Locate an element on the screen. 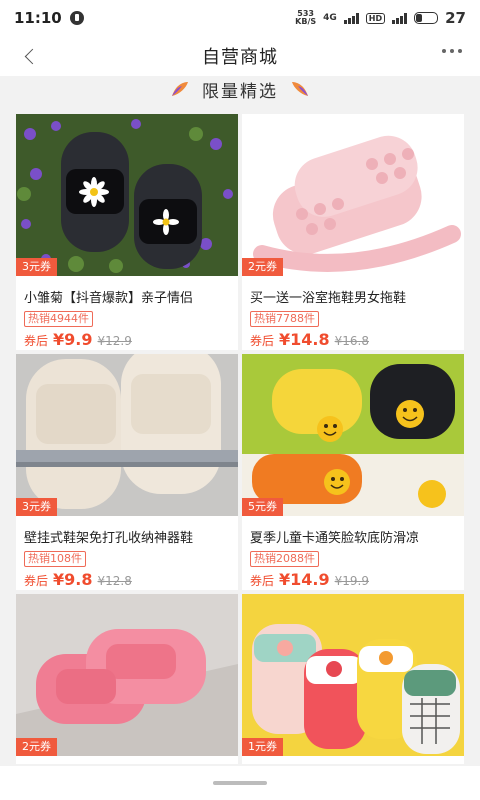 Image resolution: width=480 pixels, height=800 pixels. price-row: 券后 ¥14.9 ¥19.9 is located at coordinates (357, 579).